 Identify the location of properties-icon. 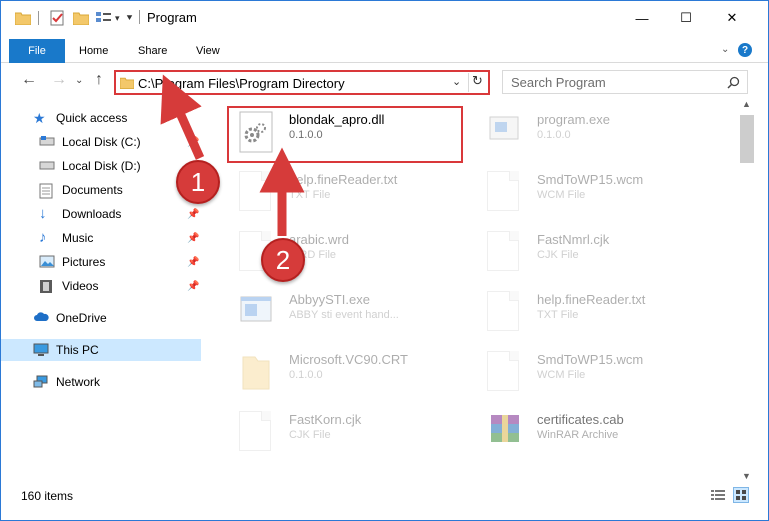
(57, 18).